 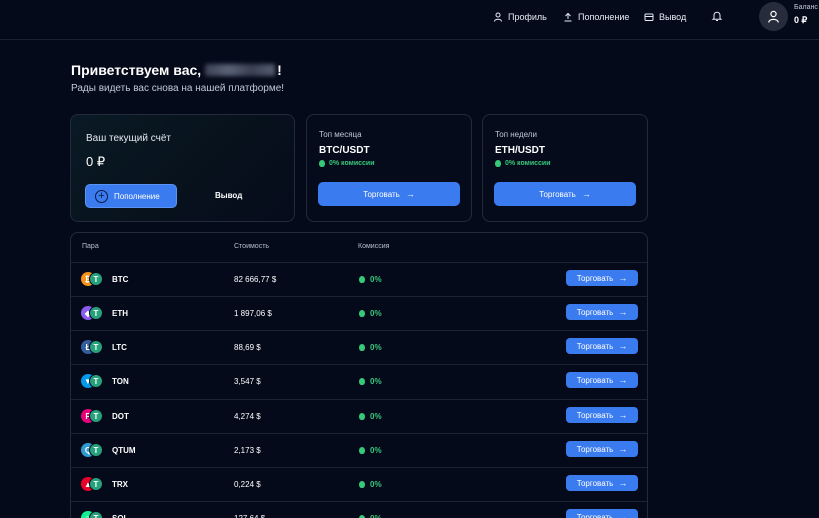 What do you see at coordinates (93, 279) in the screenshot?
I see `coin-pair-icon: ₿ T` at bounding box center [93, 279].